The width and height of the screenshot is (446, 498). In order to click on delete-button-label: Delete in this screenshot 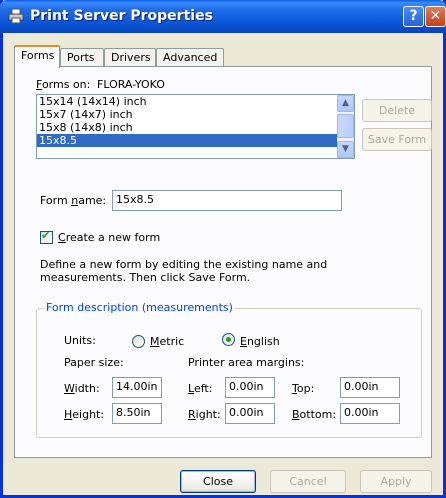, I will do `click(397, 110)`.